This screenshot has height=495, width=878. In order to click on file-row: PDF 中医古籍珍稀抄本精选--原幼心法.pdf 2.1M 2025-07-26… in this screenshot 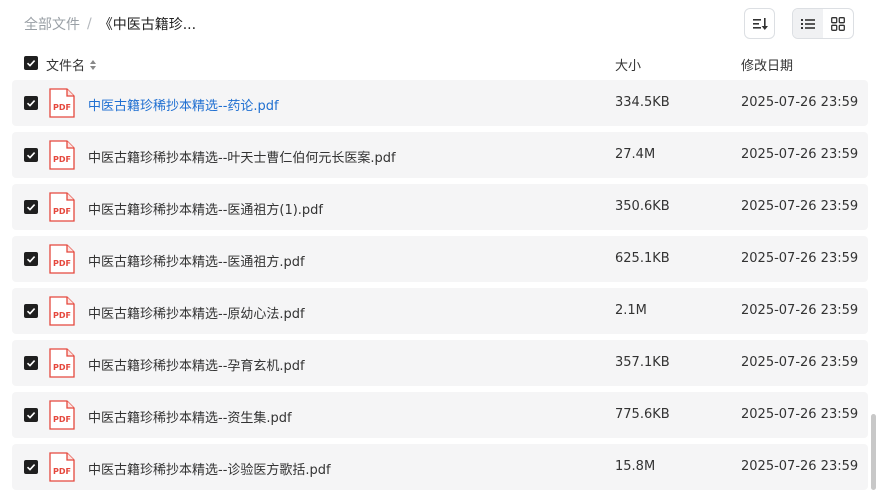, I will do `click(440, 311)`.